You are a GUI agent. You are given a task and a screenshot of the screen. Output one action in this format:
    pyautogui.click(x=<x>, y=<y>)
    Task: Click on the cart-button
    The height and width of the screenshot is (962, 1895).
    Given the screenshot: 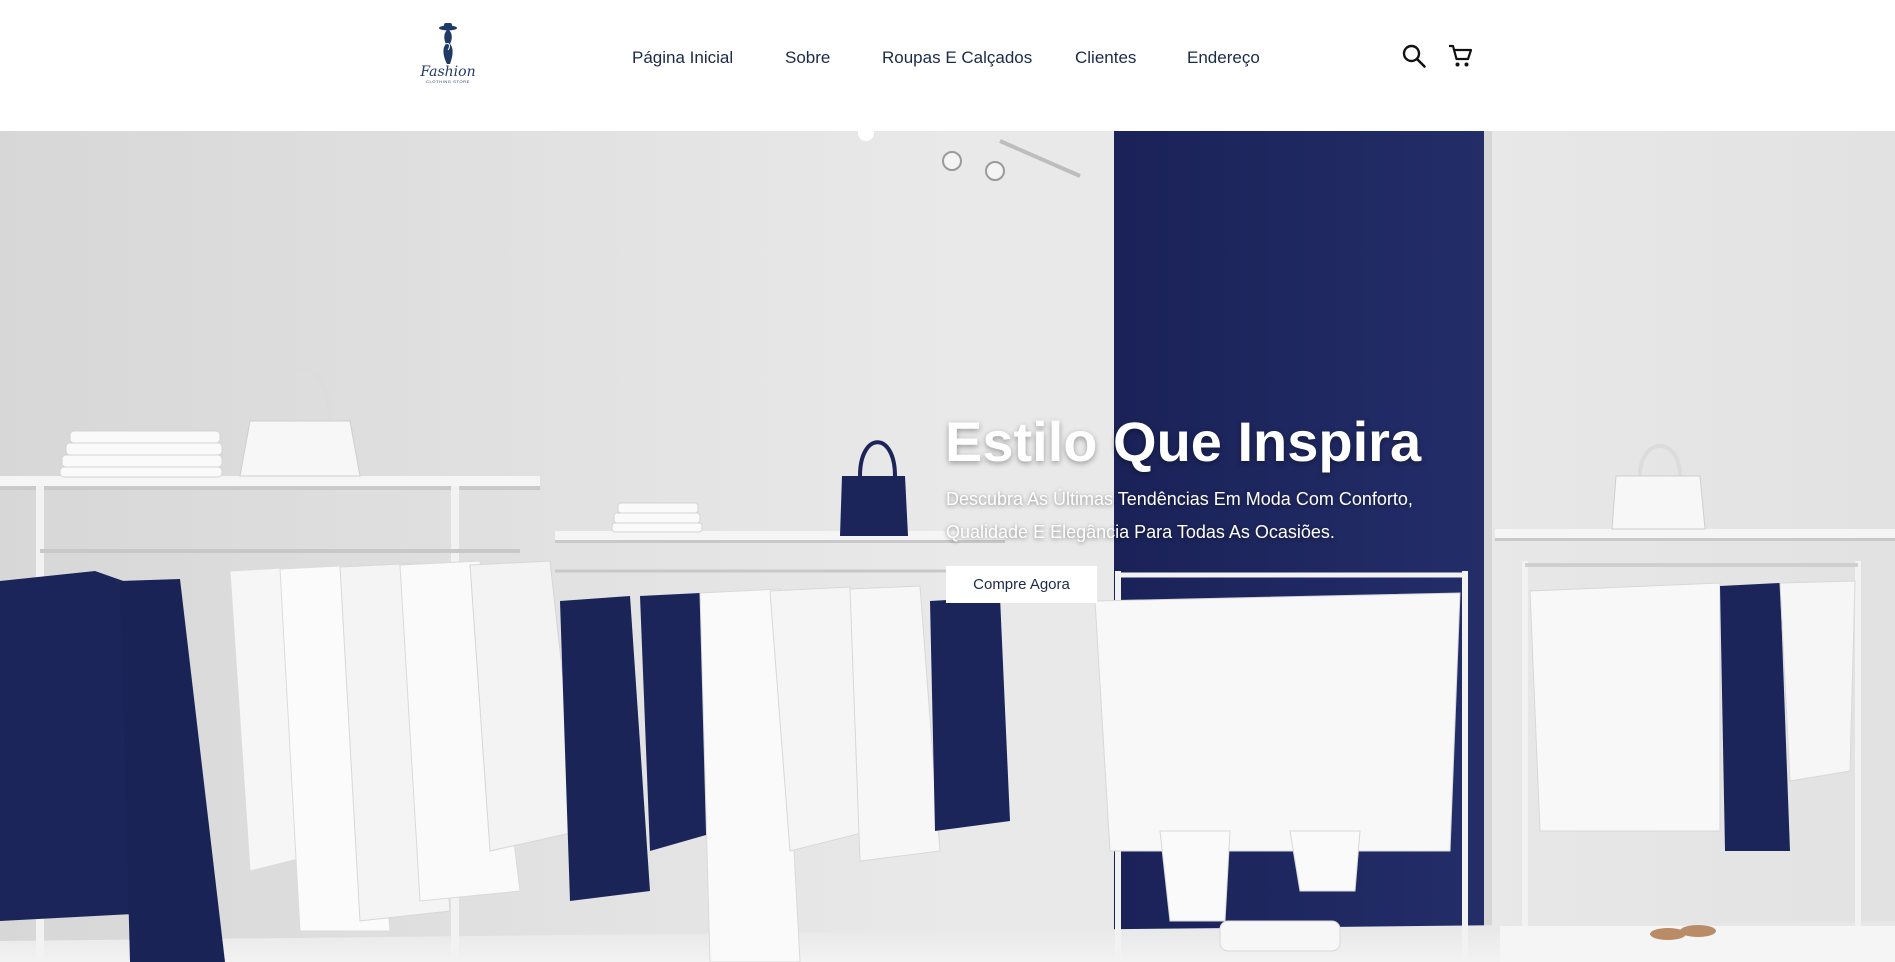 What is the action you would take?
    pyautogui.click(x=1460, y=56)
    